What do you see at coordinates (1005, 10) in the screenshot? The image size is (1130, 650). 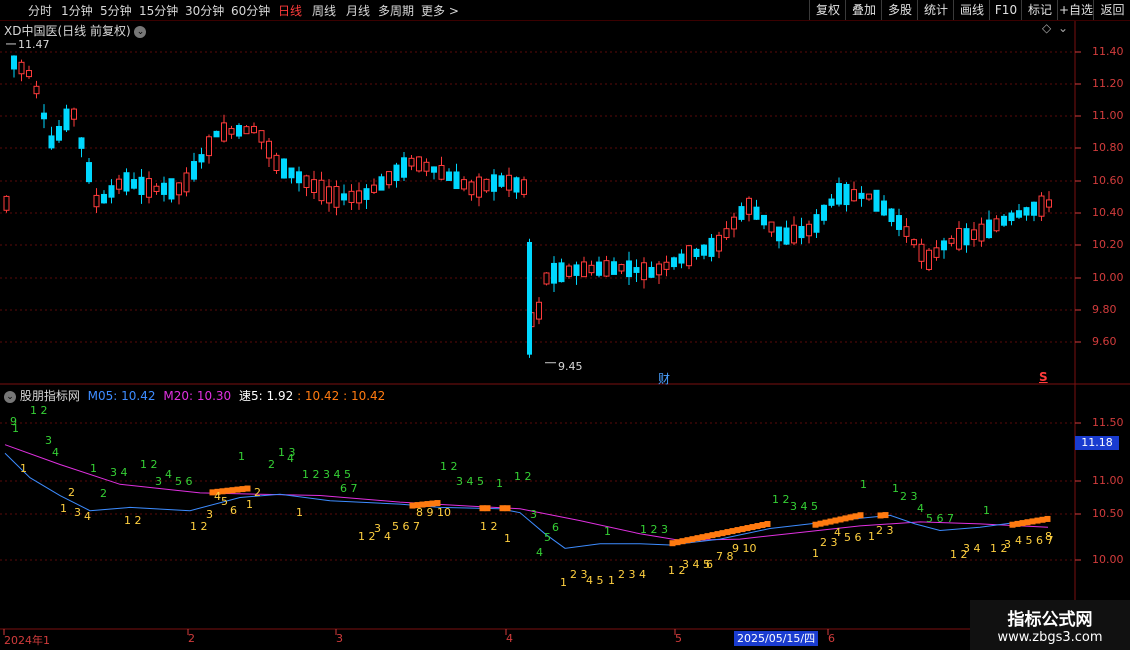 I see `toolbar-button-5: F10` at bounding box center [1005, 10].